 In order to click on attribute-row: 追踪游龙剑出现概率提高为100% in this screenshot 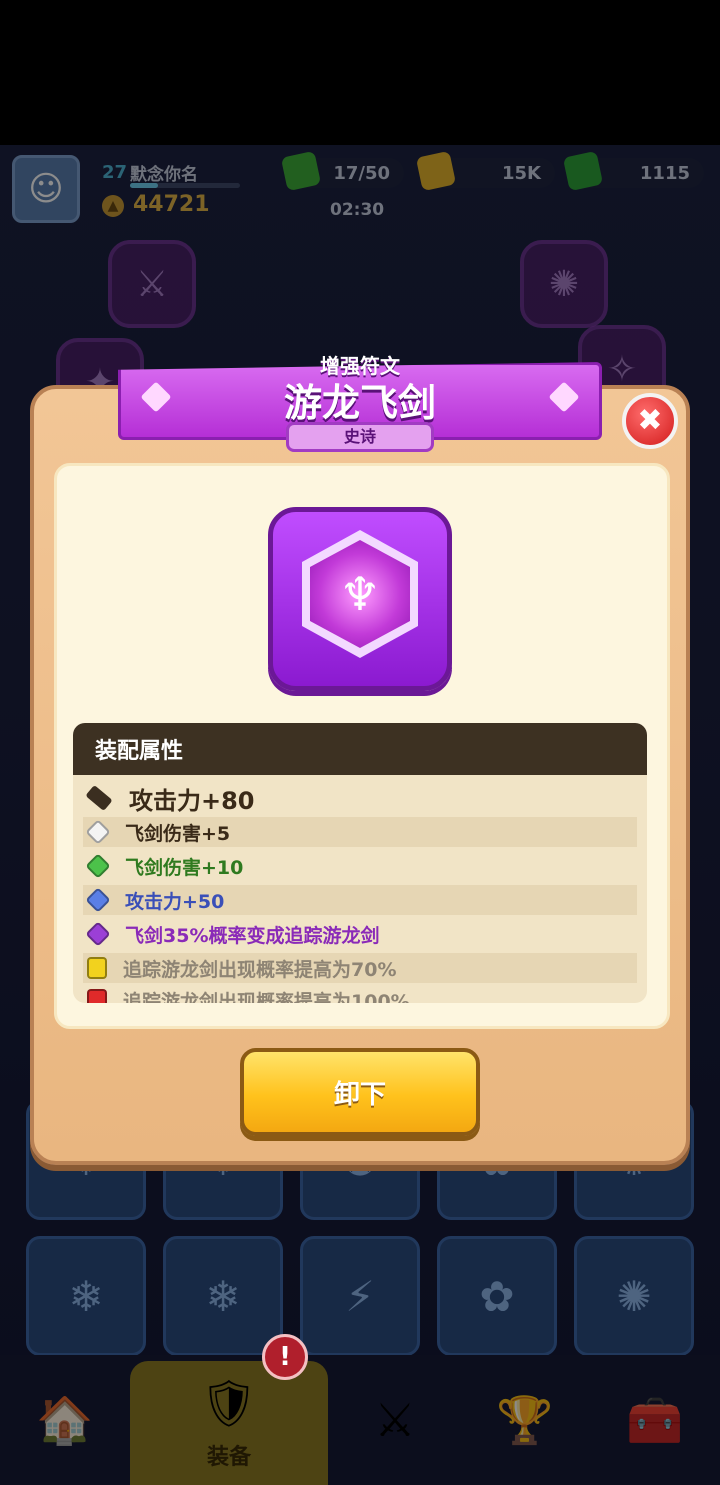, I will do `click(360, 994)`.